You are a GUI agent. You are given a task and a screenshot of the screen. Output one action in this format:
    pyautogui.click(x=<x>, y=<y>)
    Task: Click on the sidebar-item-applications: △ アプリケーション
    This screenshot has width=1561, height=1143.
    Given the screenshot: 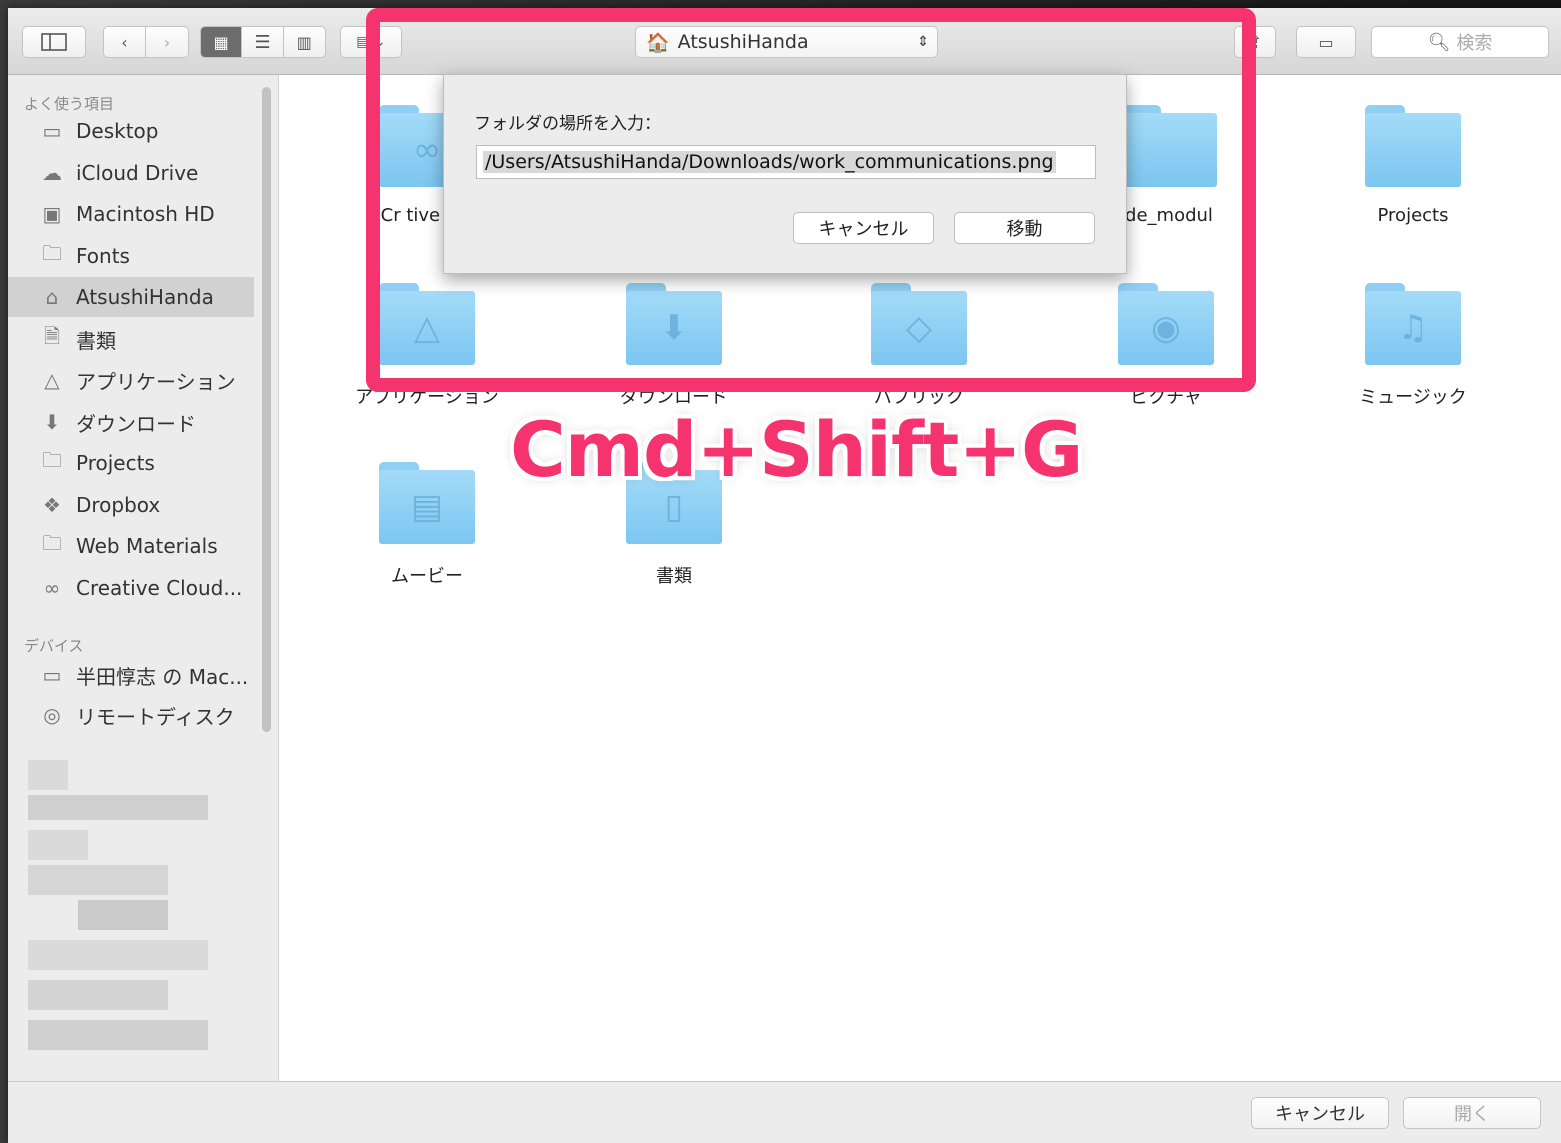 What is the action you would take?
    pyautogui.click(x=131, y=380)
    